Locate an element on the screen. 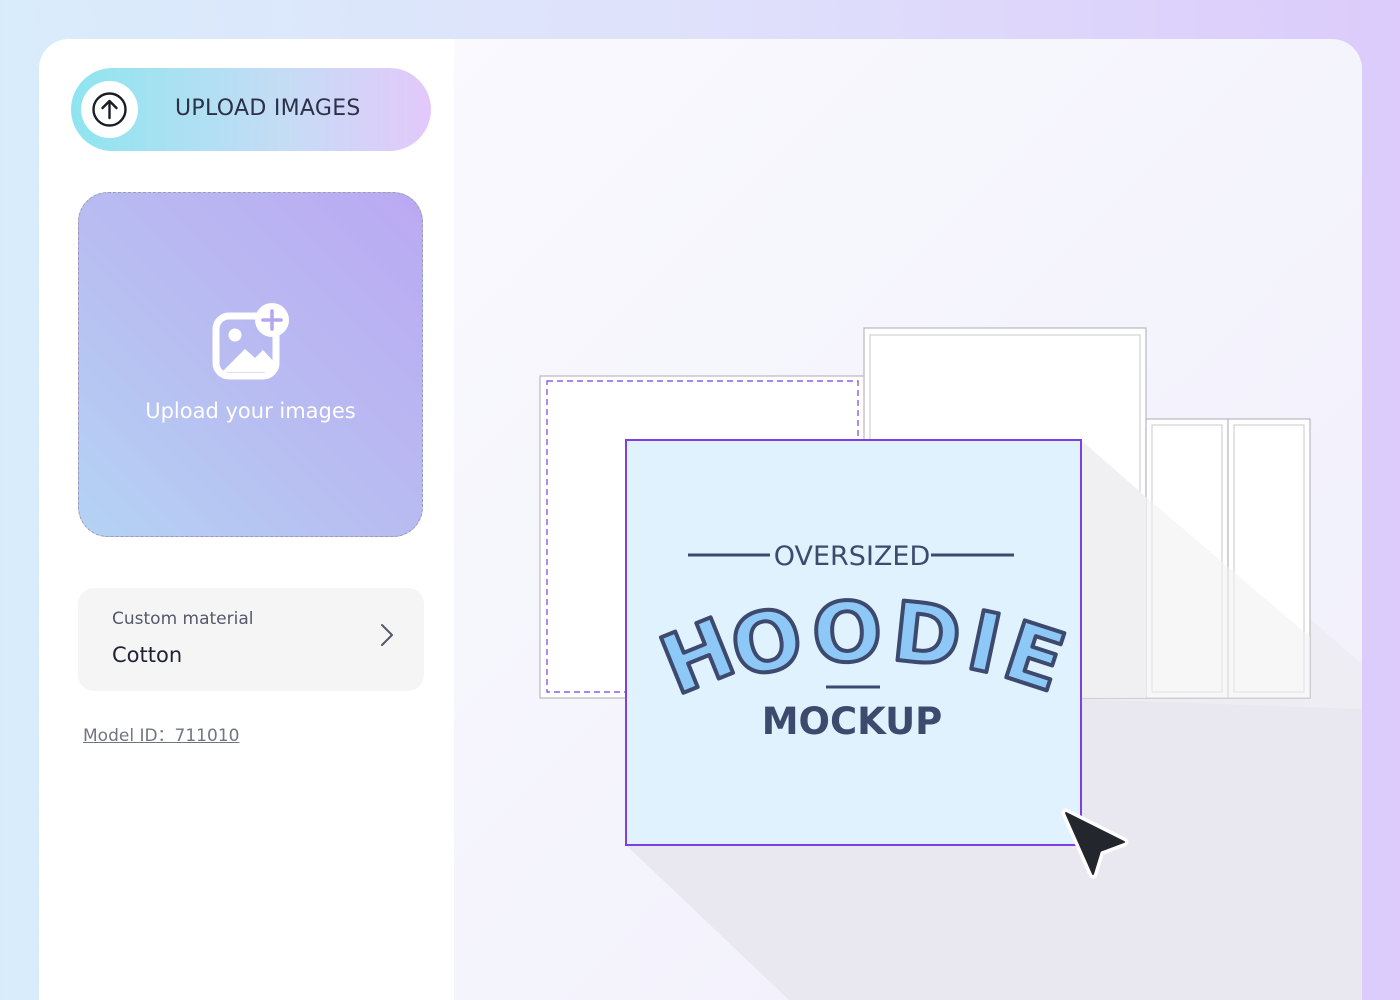 The width and height of the screenshot is (1400, 1000). design-bottom-text: MOCKUP is located at coordinates (852, 721).